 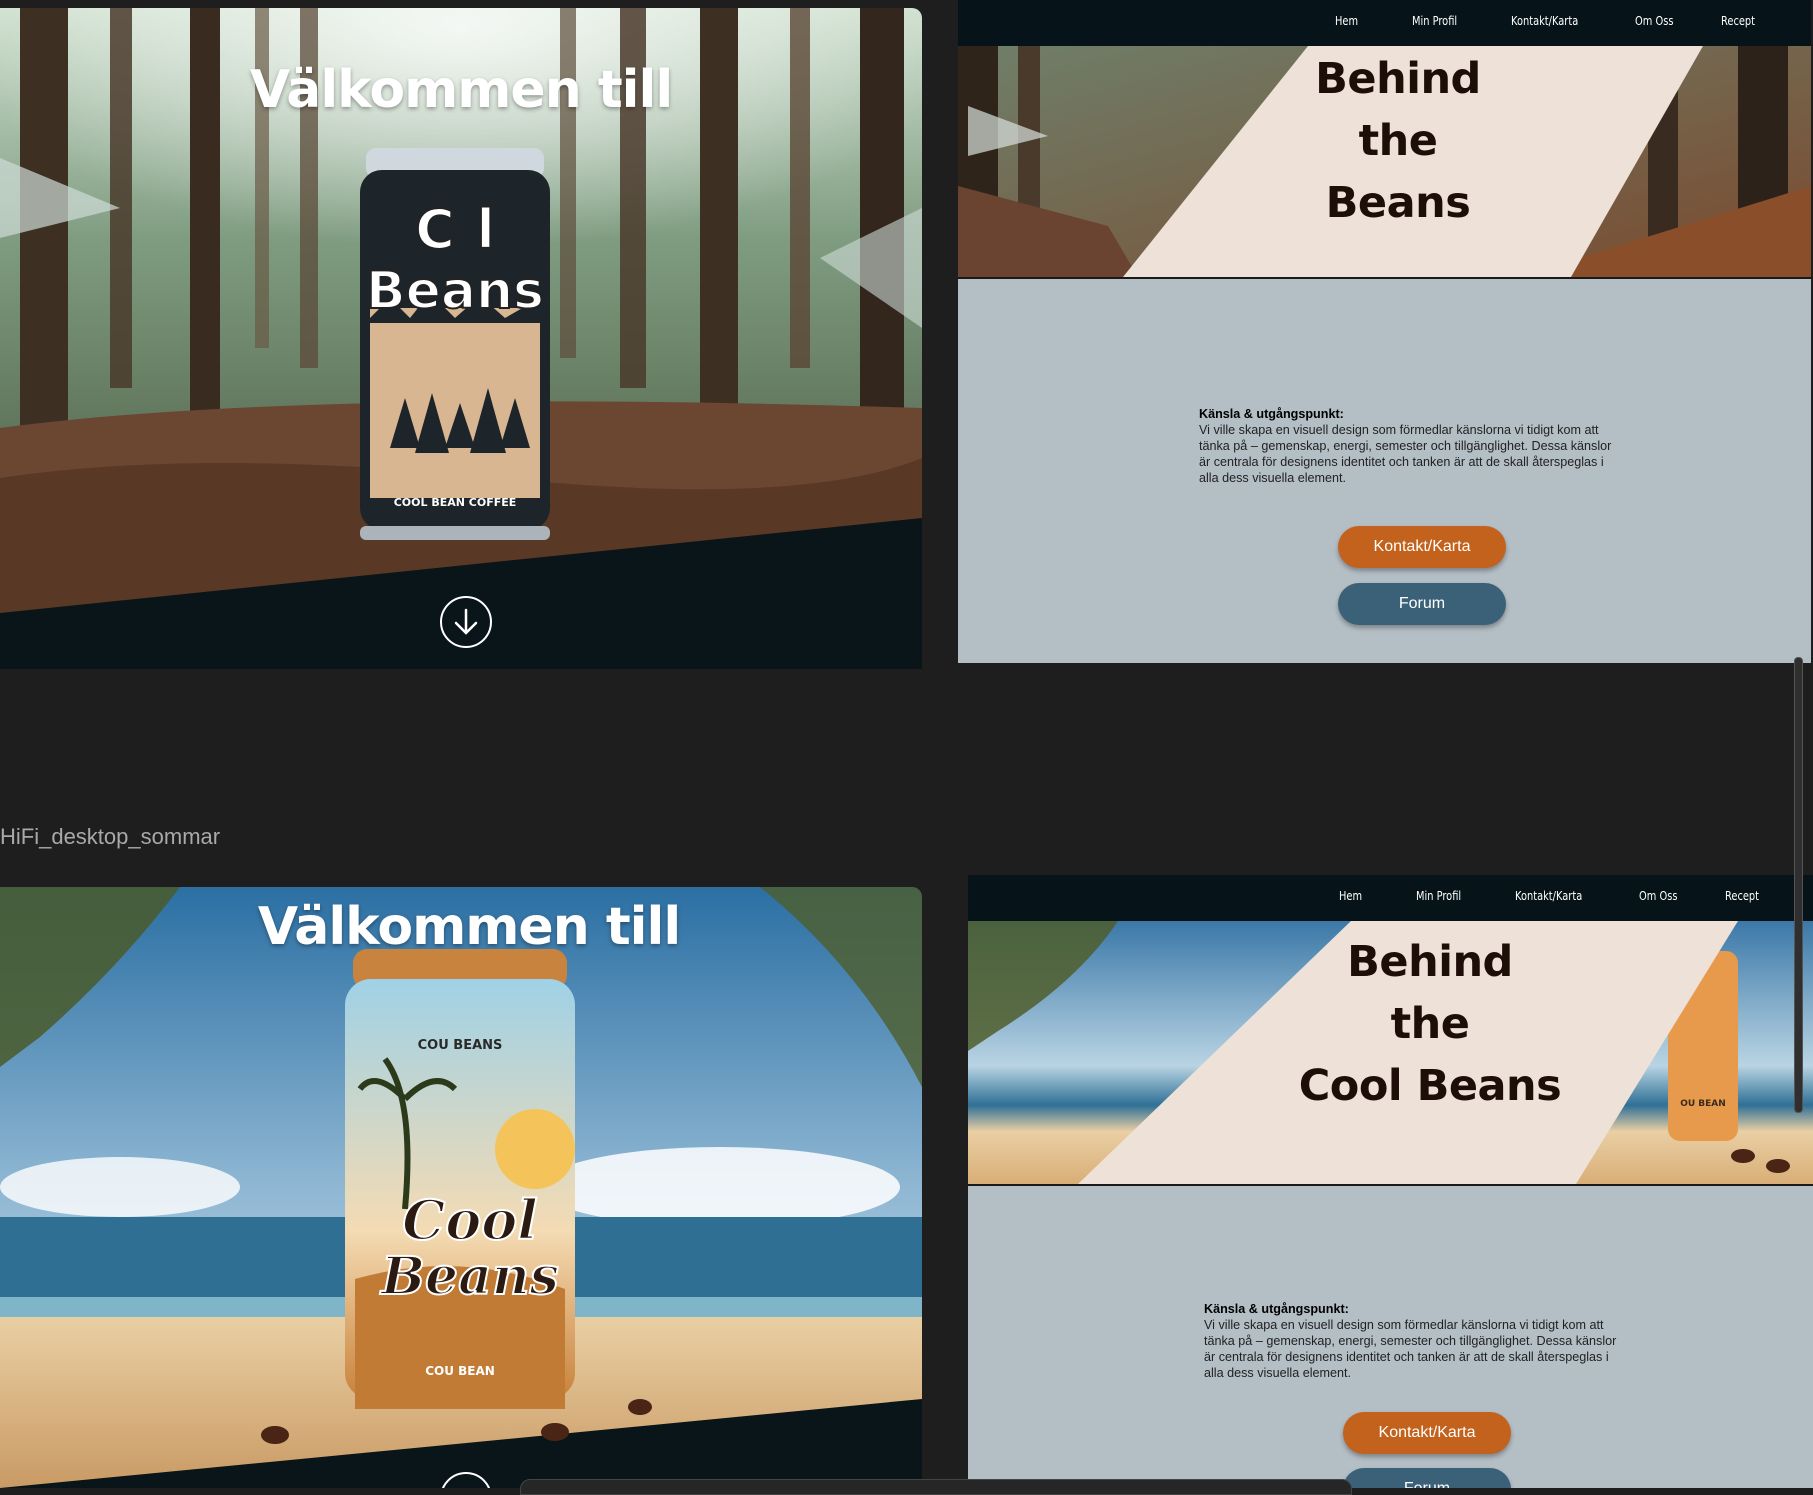 What do you see at coordinates (1430, 1086) in the screenshot?
I see `banner-line-3: Cool Beans` at bounding box center [1430, 1086].